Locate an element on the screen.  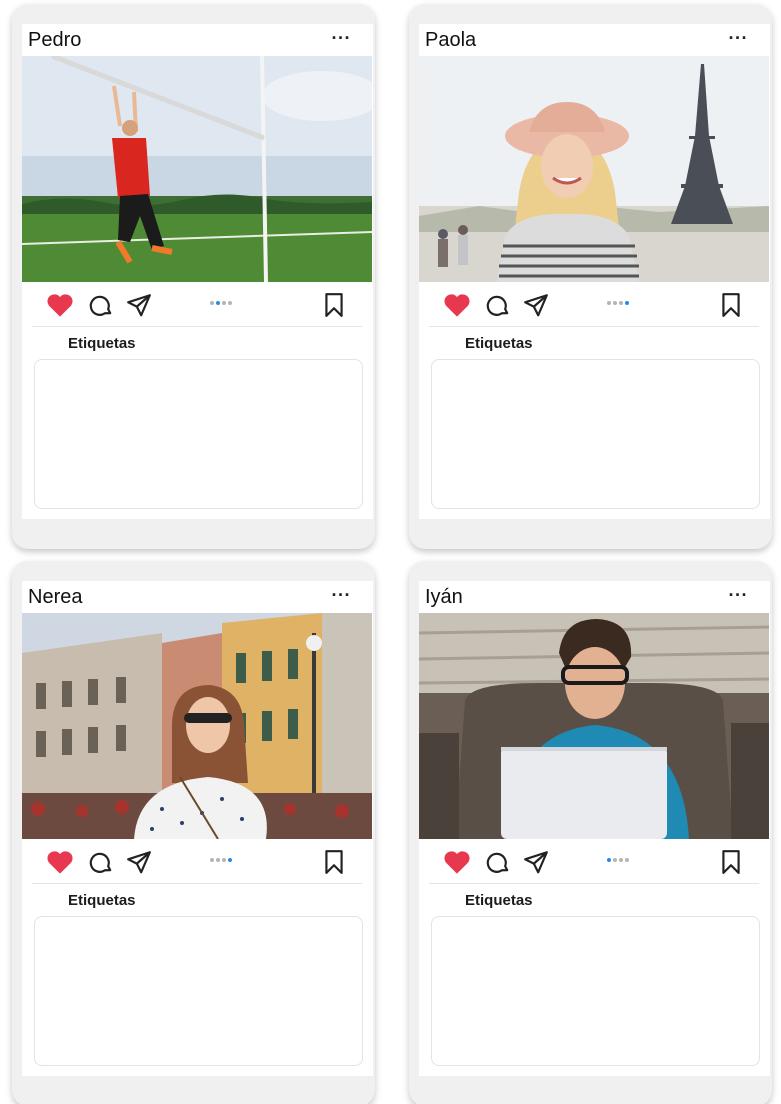
post-username: Pedro is located at coordinates (54, 40).